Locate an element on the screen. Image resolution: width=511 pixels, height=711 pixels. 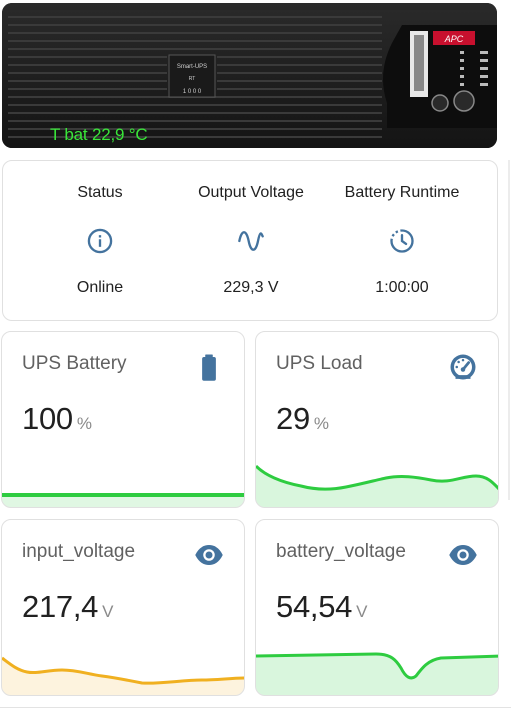
glance-output-voltage-state: 229,3 V is located at coordinates (251, 287).